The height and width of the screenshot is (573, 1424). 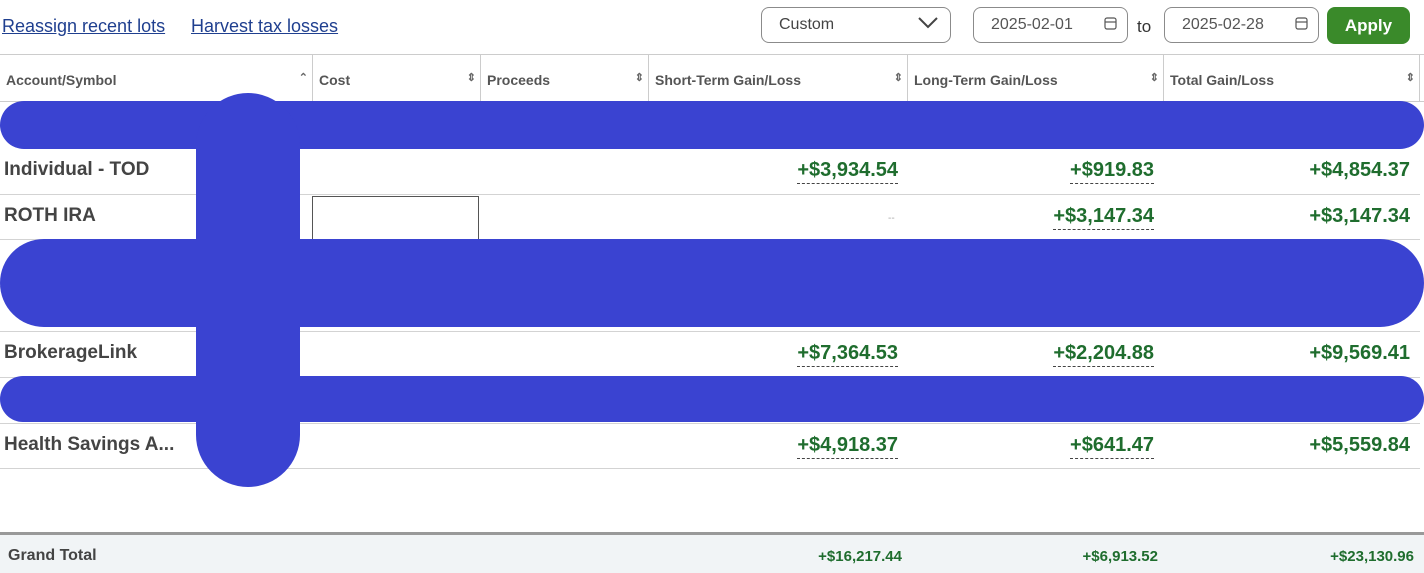 What do you see at coordinates (61, 80) in the screenshot?
I see `column-label: Account/Symbol` at bounding box center [61, 80].